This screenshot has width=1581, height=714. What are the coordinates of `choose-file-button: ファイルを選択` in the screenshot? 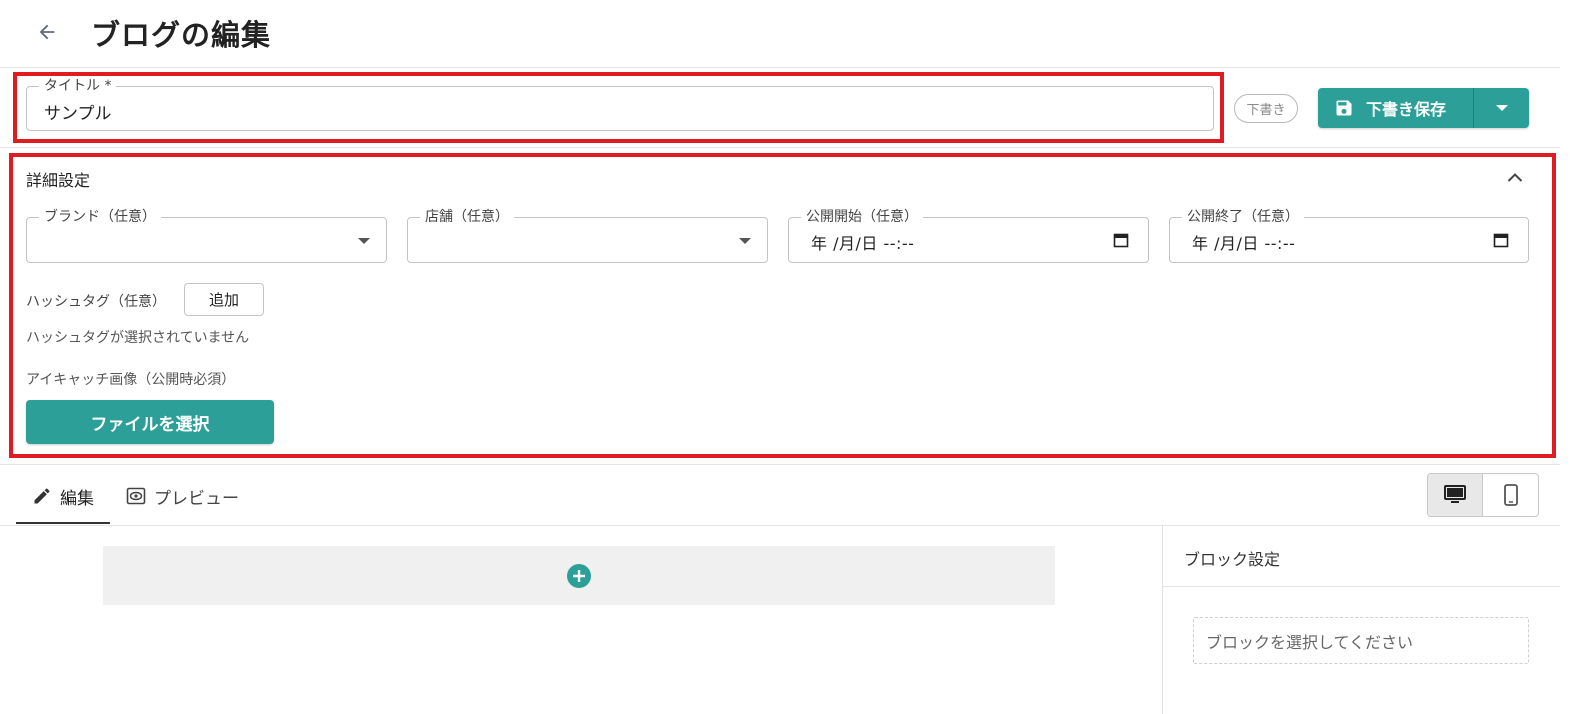 It's located at (150, 422).